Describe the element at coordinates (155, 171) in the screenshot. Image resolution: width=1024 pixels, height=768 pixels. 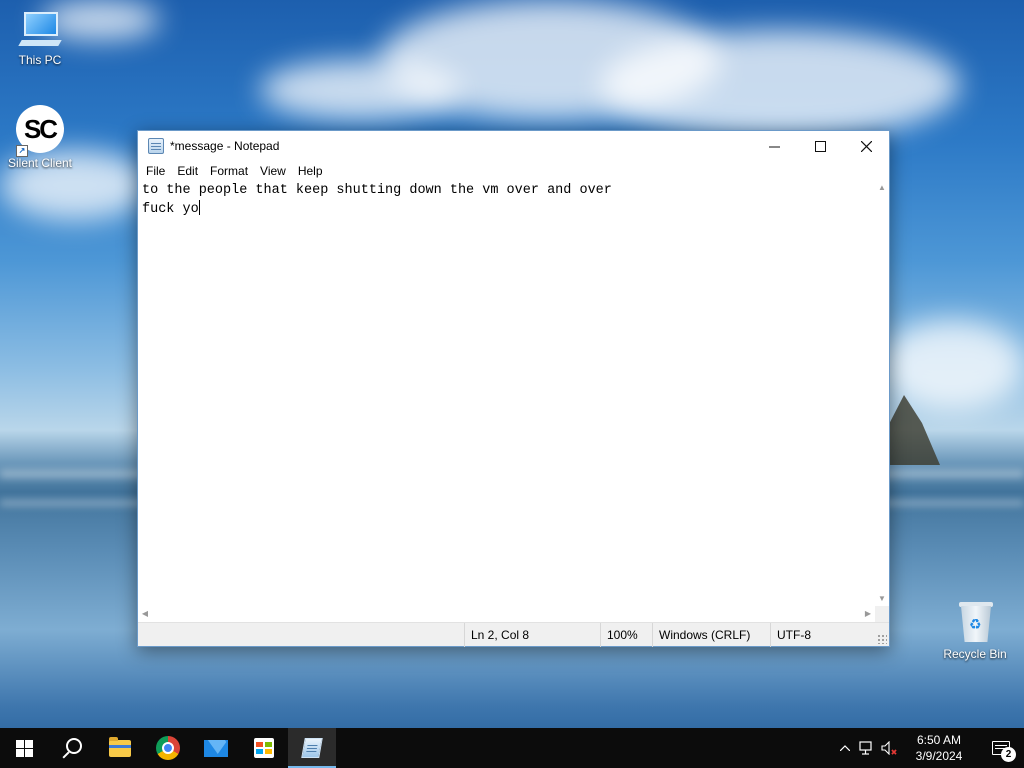
I see `menu-file: File` at that location.